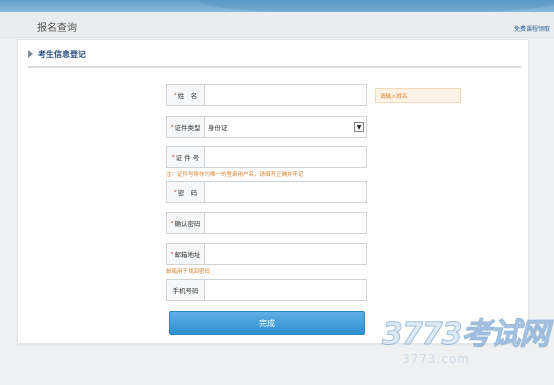 The image size is (554, 385). I want to click on confirm-password-row: * 确认密码, so click(266, 223).